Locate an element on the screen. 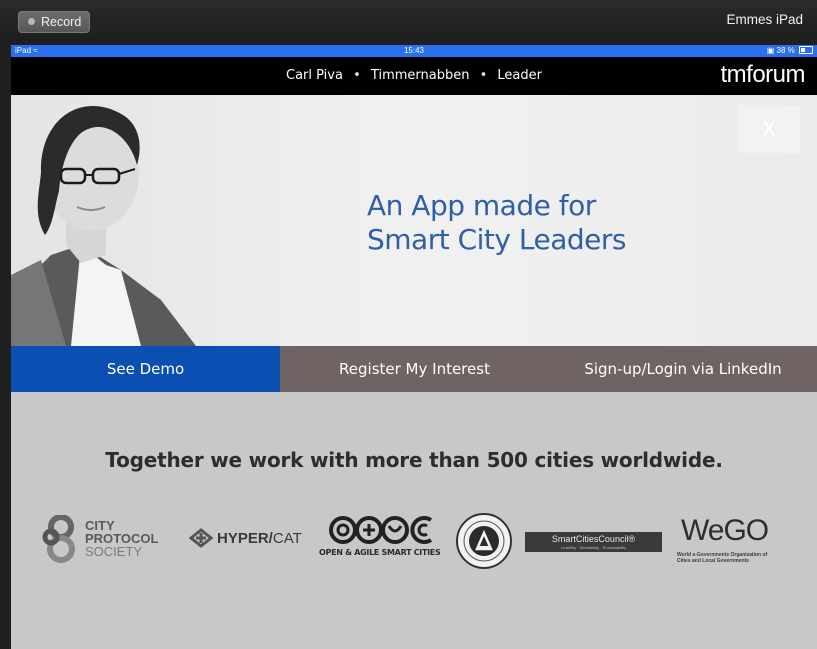 Image resolution: width=817 pixels, height=649 pixels. headline-line-2: Smart City Leaders is located at coordinates (496, 239).